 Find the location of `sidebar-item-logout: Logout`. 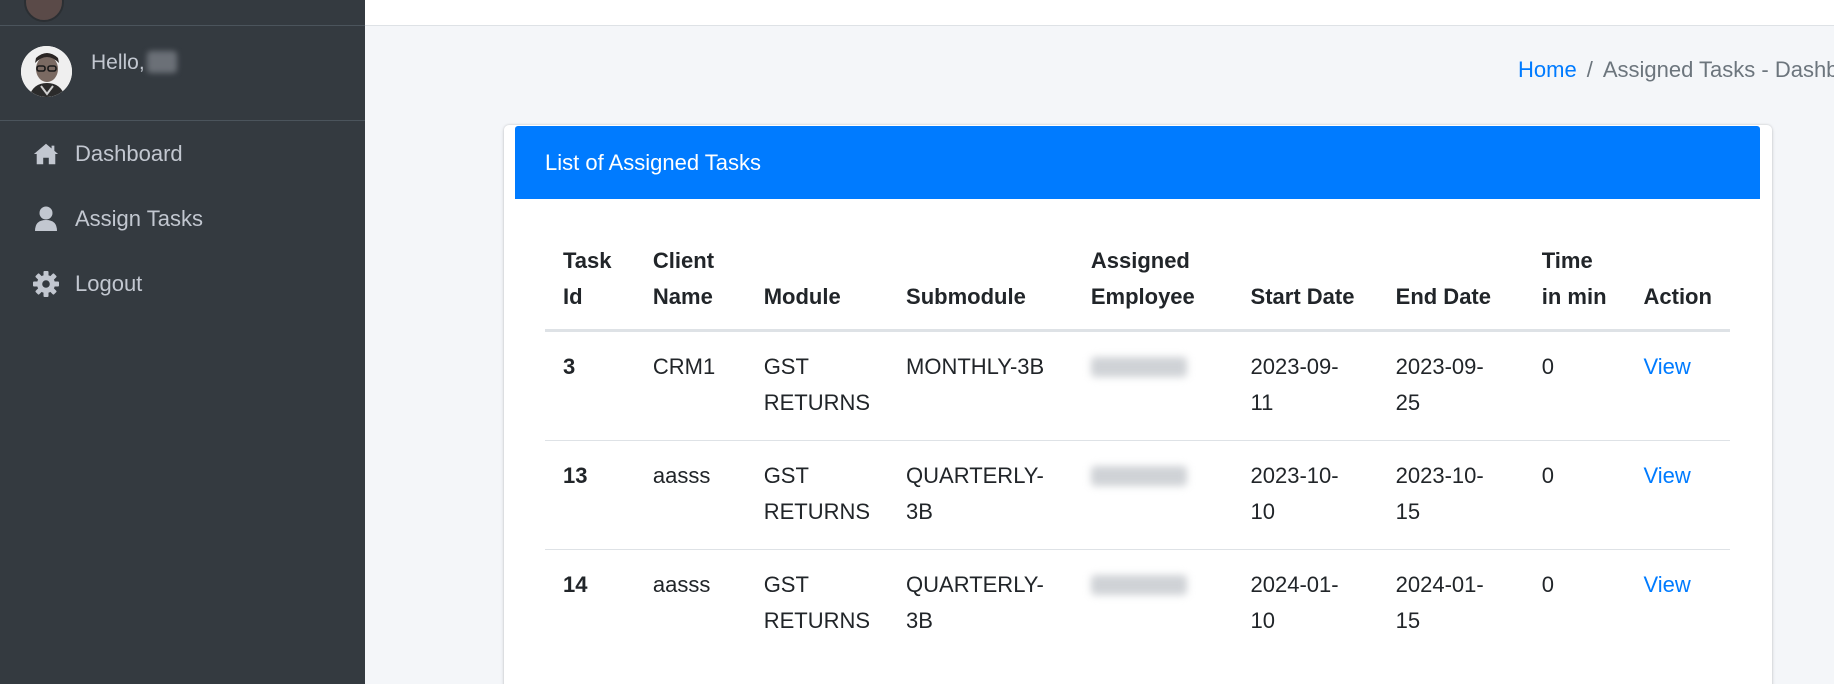

sidebar-item-logout: Logout is located at coordinates (182, 283).